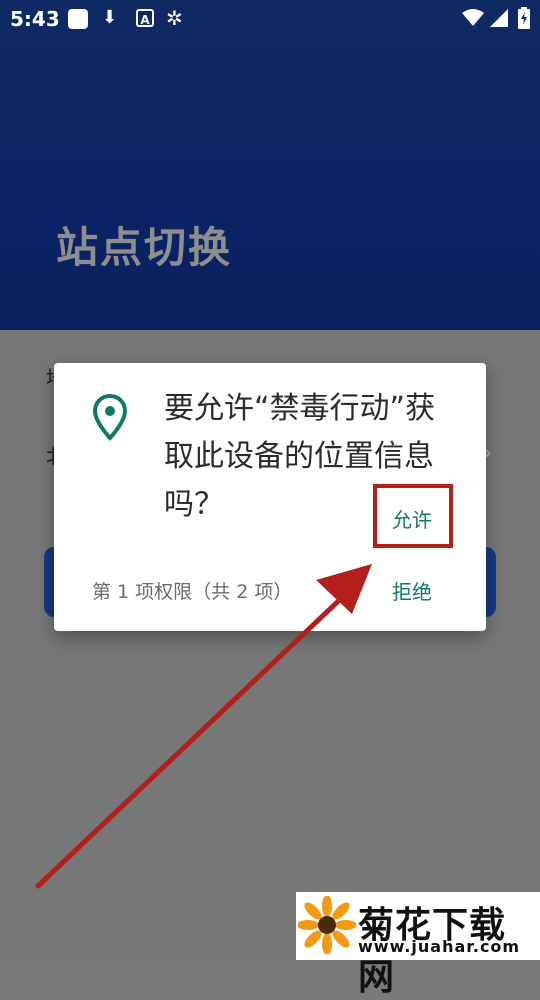 The height and width of the screenshot is (1000, 540). What do you see at coordinates (110, 417) in the screenshot?
I see `location-pin-icon` at bounding box center [110, 417].